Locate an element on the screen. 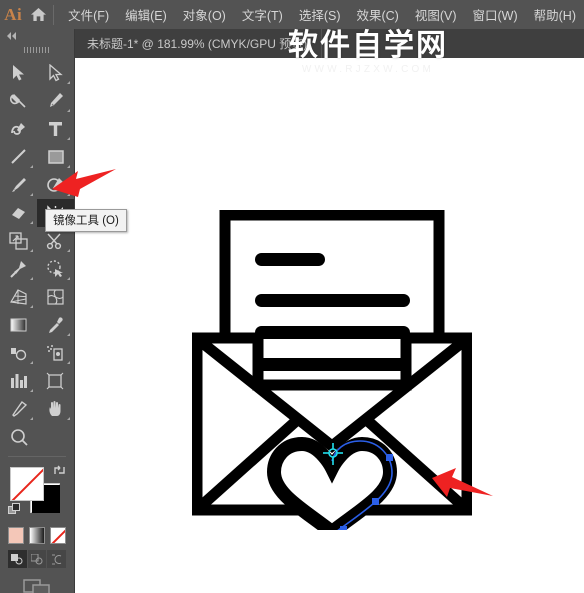 The image size is (584, 593). tool-tooltip: 镜像工具 (O) is located at coordinates (86, 220).